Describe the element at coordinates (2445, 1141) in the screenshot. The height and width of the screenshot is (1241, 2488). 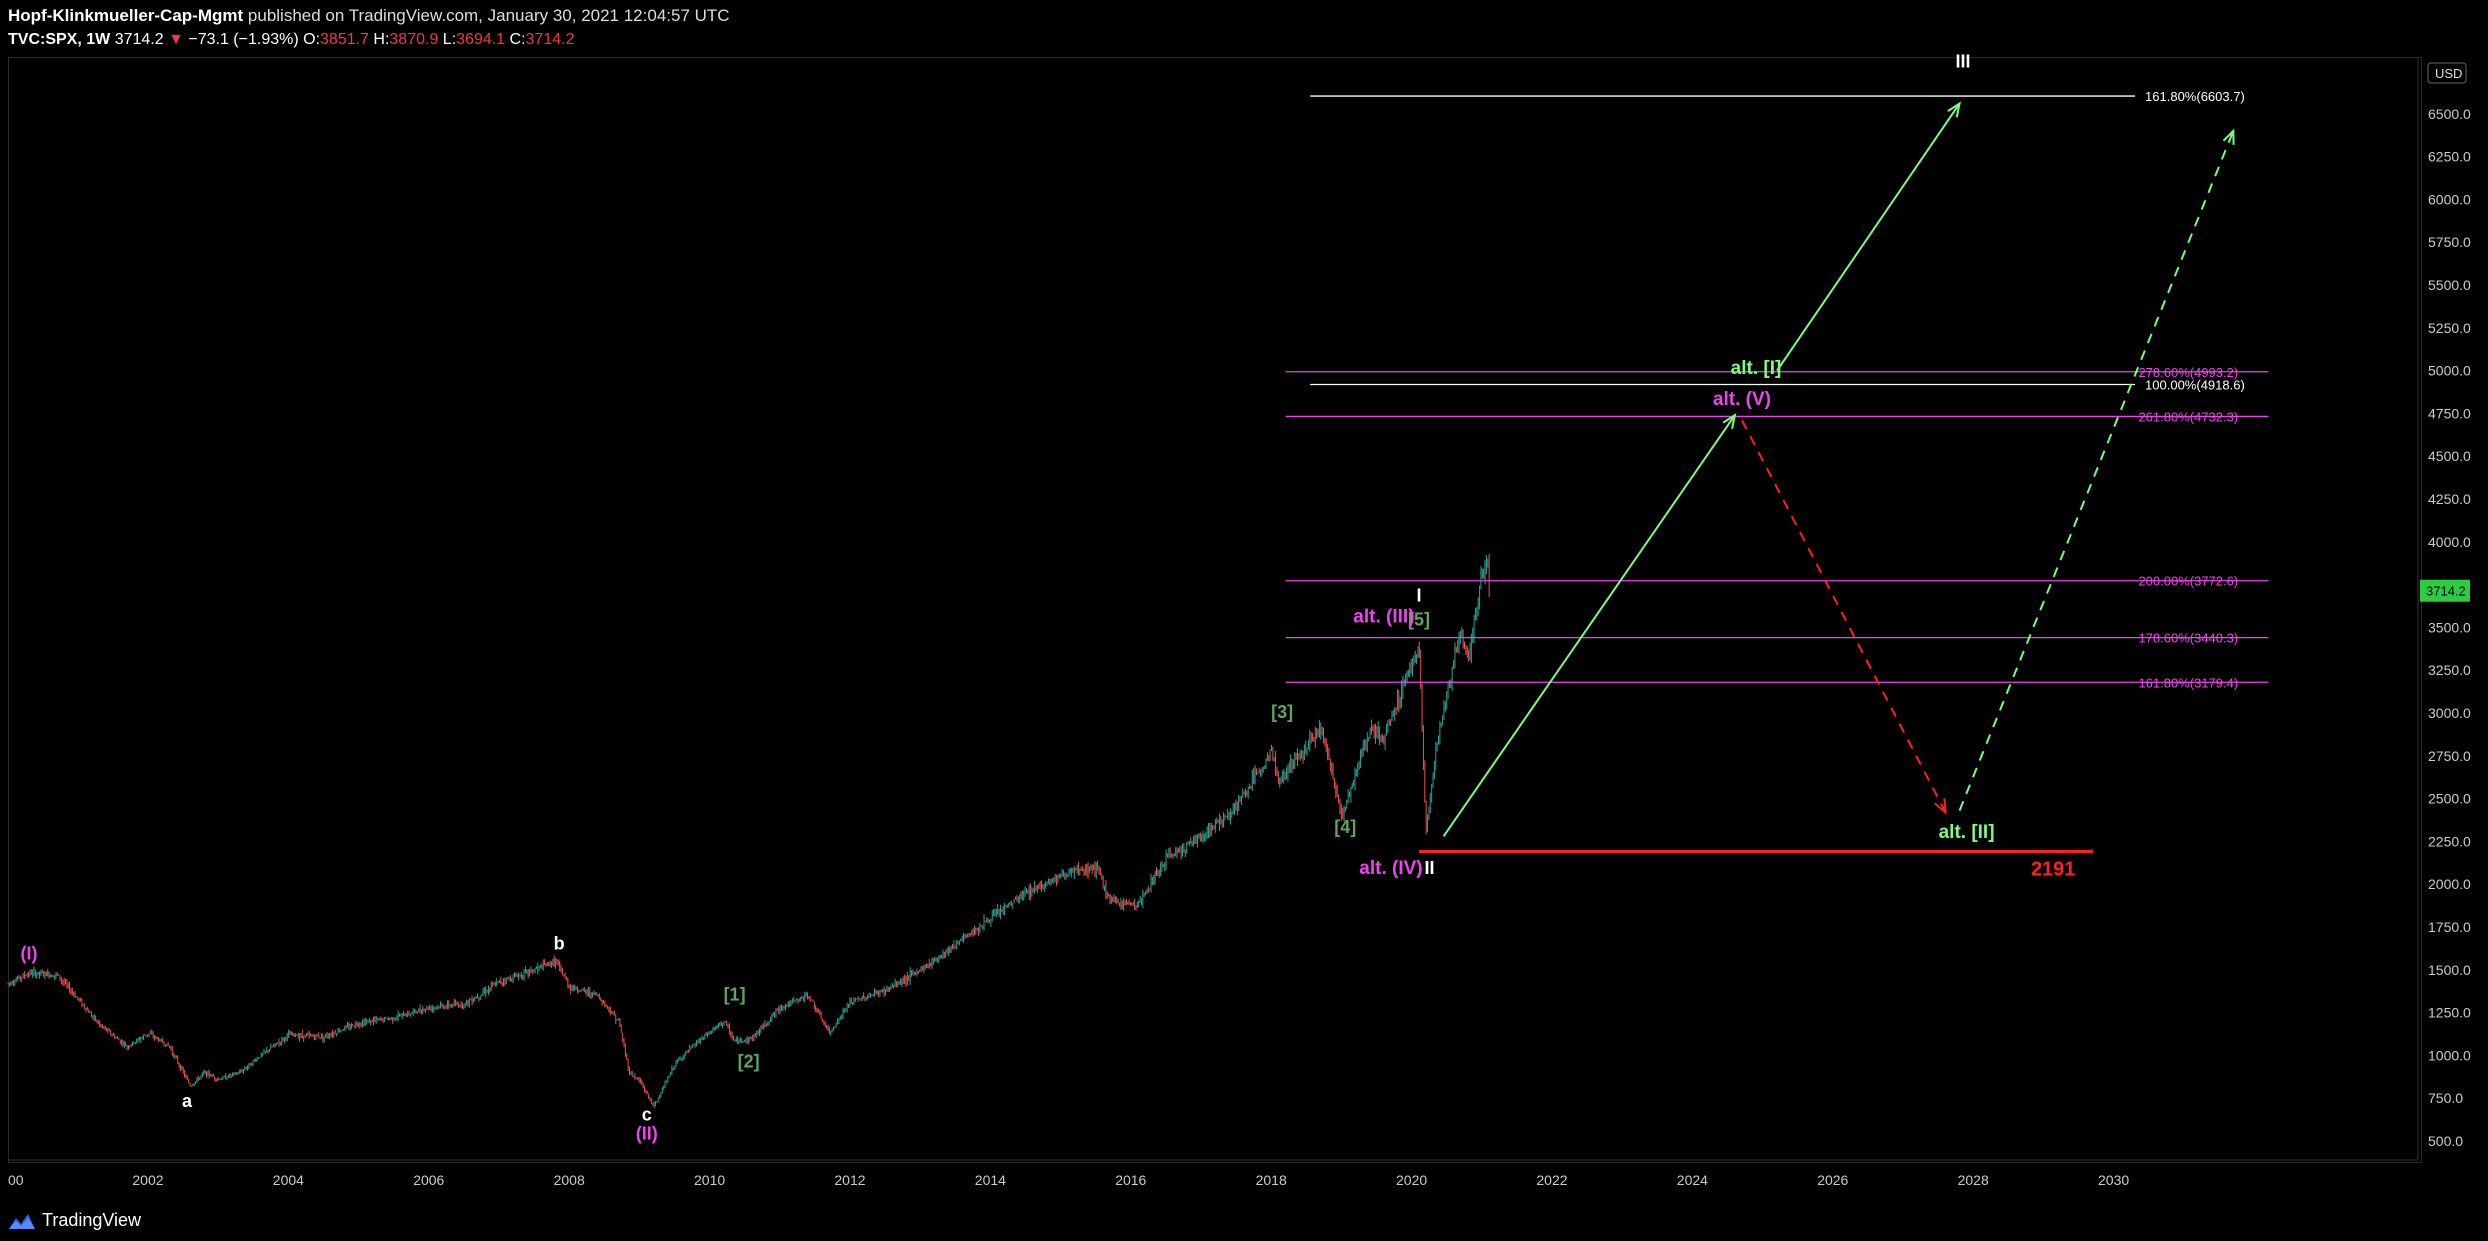
I see `y-tick-label: 500.0` at that location.